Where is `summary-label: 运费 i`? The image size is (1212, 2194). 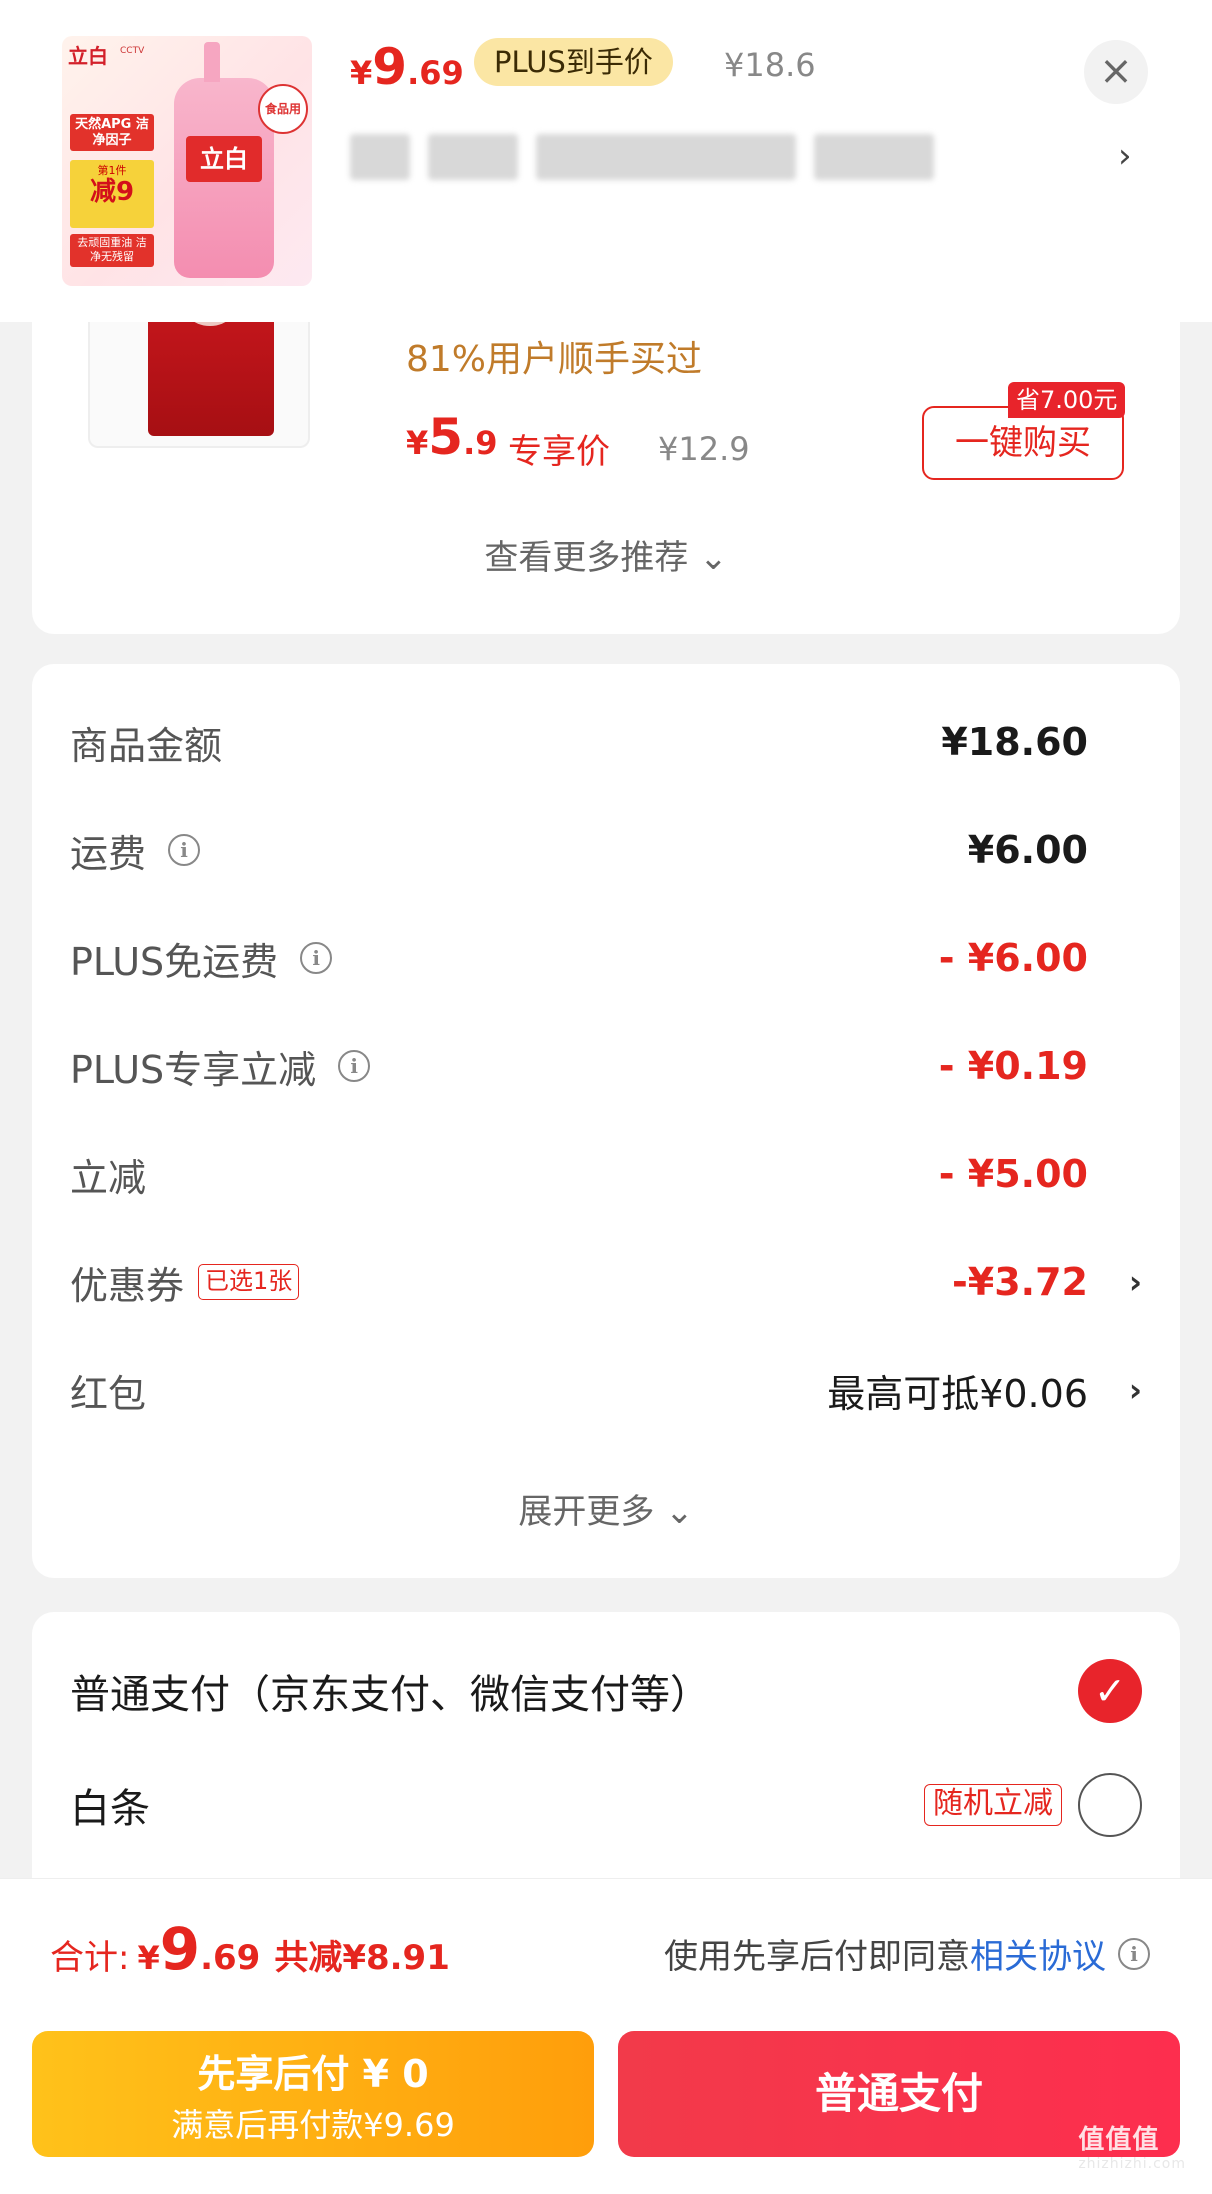 summary-label: 运费 i is located at coordinates (135, 850).